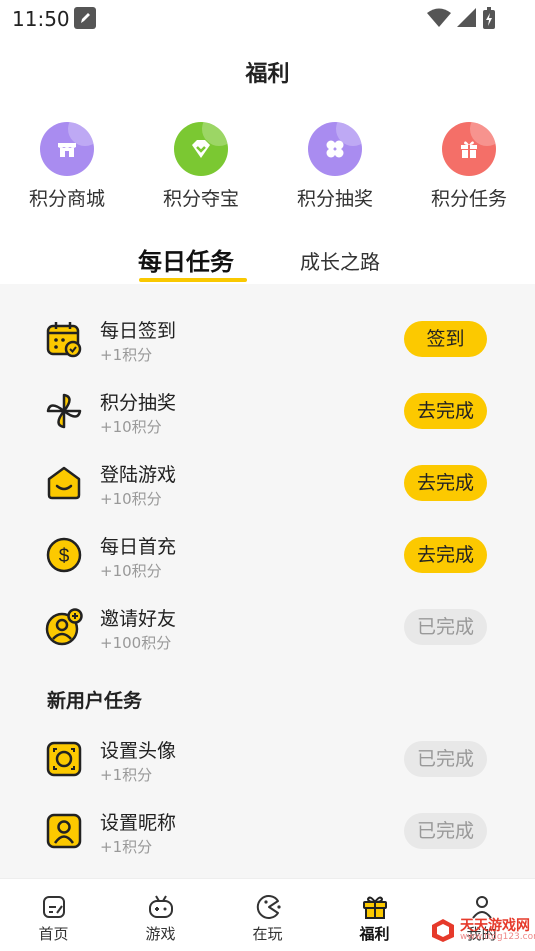  Describe the element at coordinates (53, 934) in the screenshot. I see `nav-label: 首页` at that location.